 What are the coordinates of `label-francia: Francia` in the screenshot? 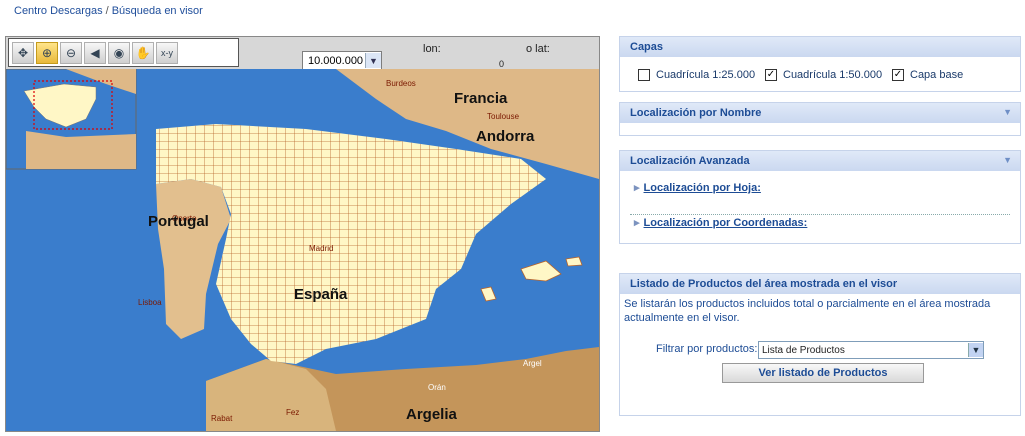 It's located at (481, 98).